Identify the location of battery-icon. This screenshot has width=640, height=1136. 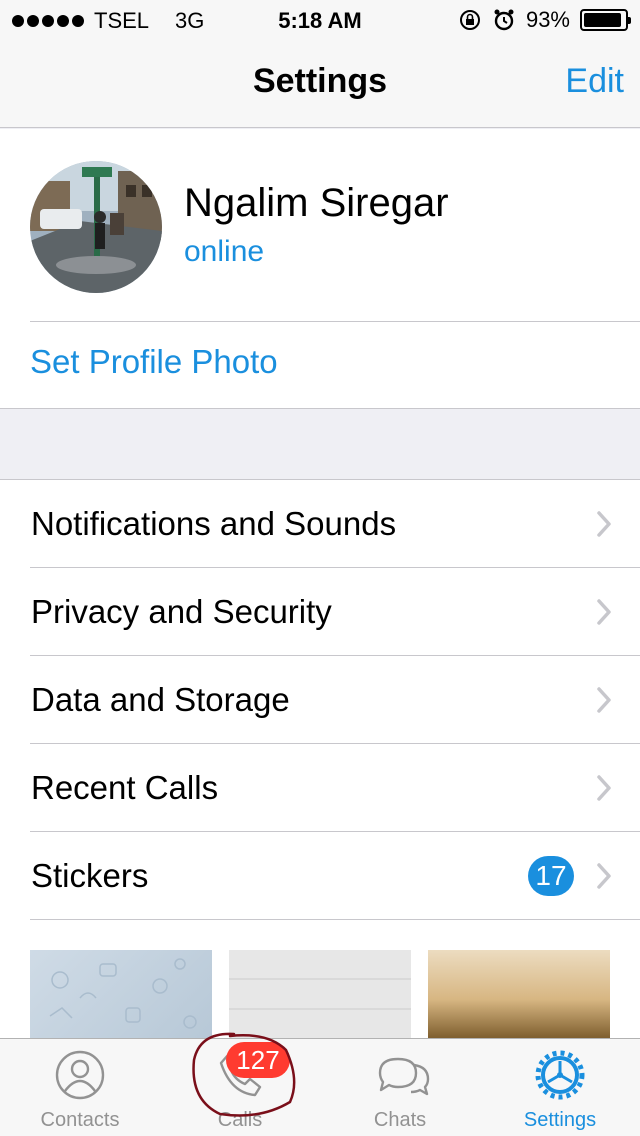
(605, 20).